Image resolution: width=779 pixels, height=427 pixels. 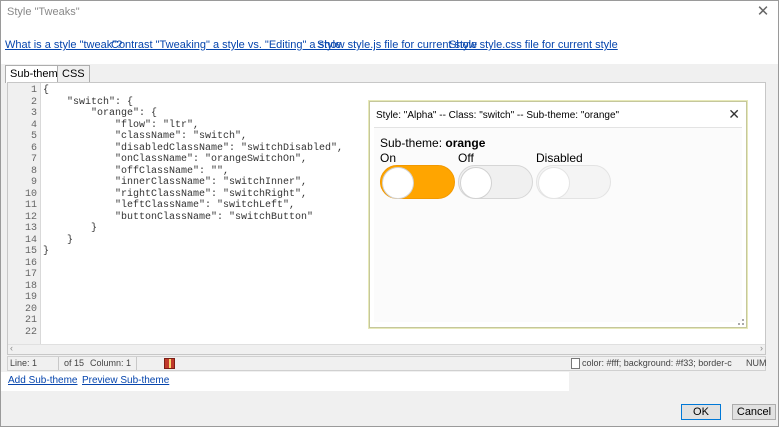 I want to click on preview-sub-theme-link: Preview Sub-theme, so click(x=125, y=380).